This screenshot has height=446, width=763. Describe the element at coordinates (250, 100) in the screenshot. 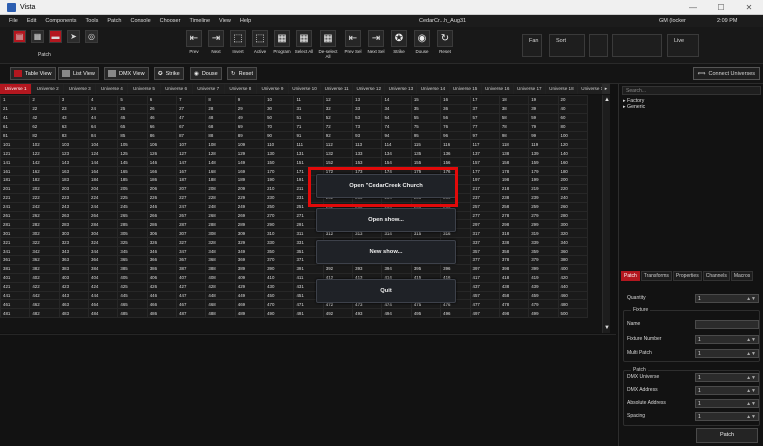

I see `channel-cell: 9` at that location.